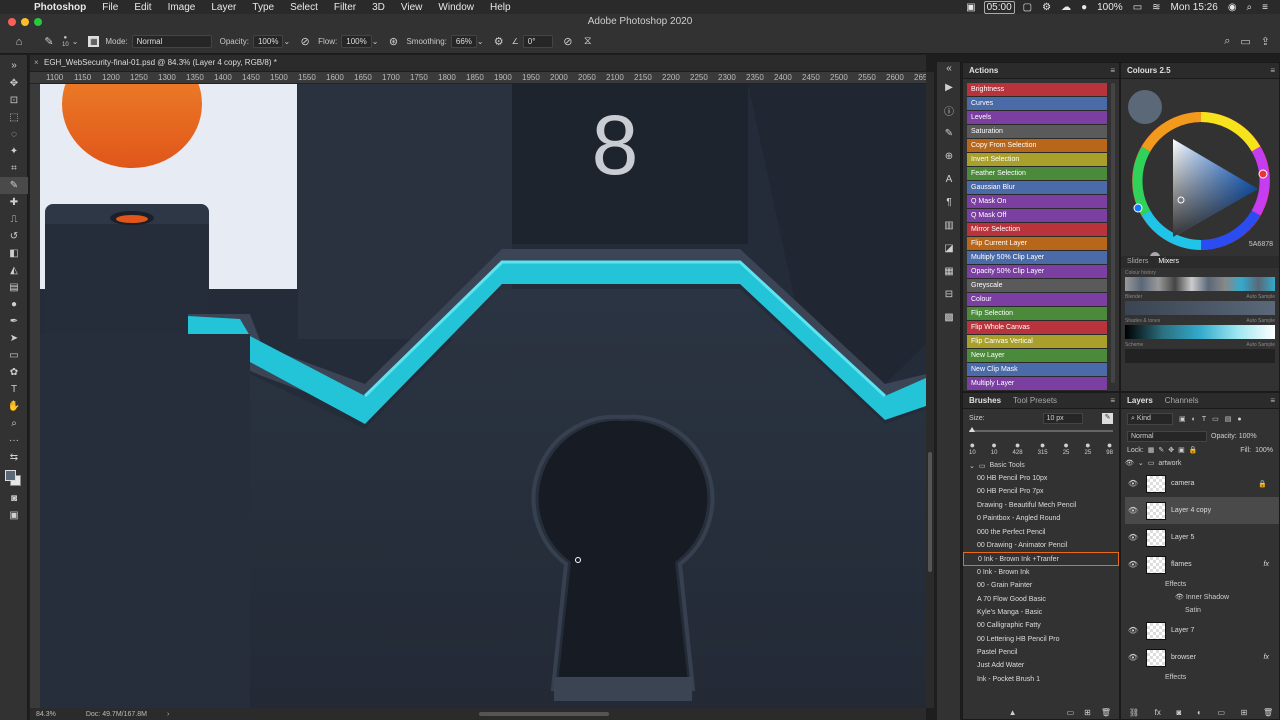  Describe the element at coordinates (14, 515) in the screenshot. I see `screen-mode-icon: ▣` at that location.